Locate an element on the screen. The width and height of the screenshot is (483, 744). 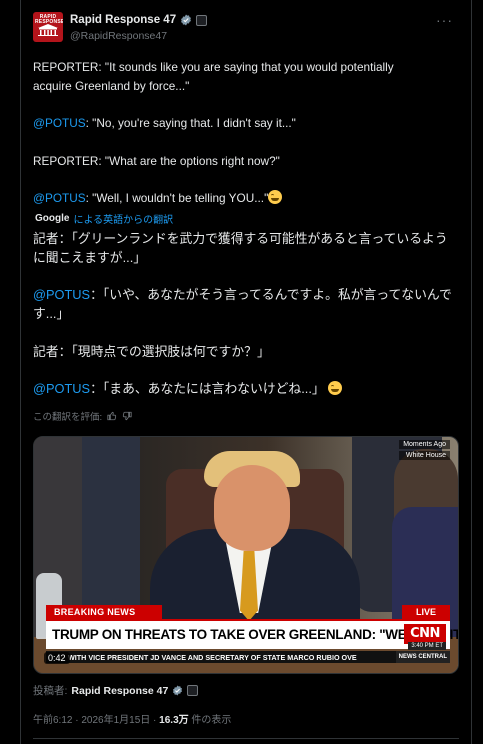
avatar: RAPID RESPONSE is located at coordinates (48, 27).